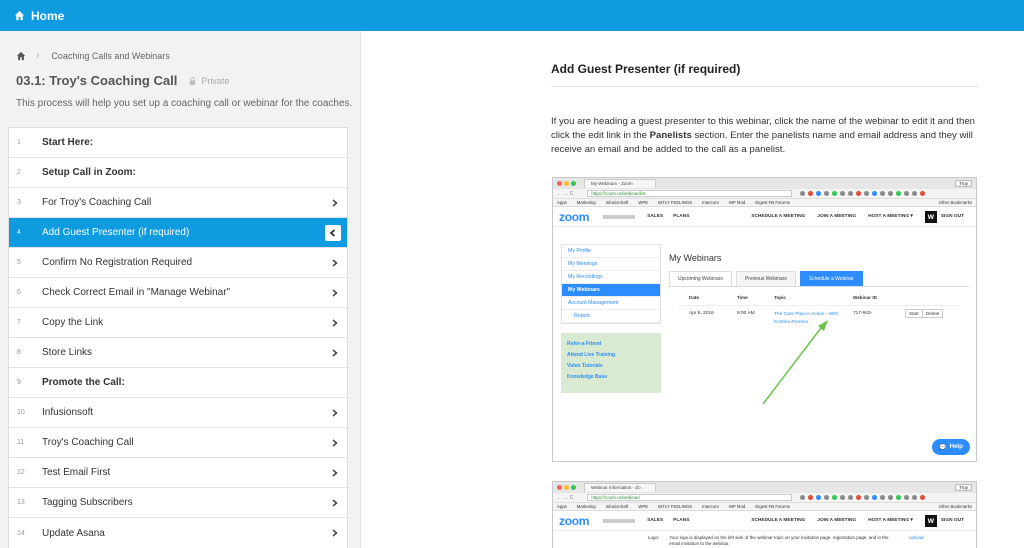 The image size is (1024, 548). What do you see at coordinates (178, 173) in the screenshot?
I see `step-item: 2 Setup Call in Zoom:` at bounding box center [178, 173].